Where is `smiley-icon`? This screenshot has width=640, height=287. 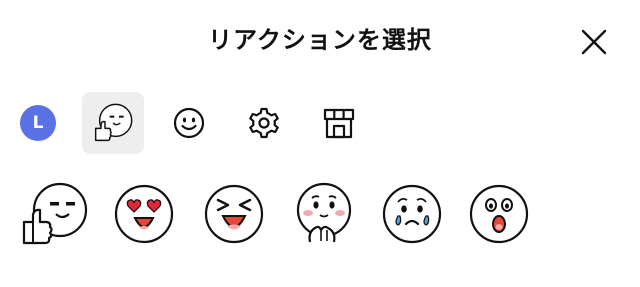 smiley-icon is located at coordinates (189, 123).